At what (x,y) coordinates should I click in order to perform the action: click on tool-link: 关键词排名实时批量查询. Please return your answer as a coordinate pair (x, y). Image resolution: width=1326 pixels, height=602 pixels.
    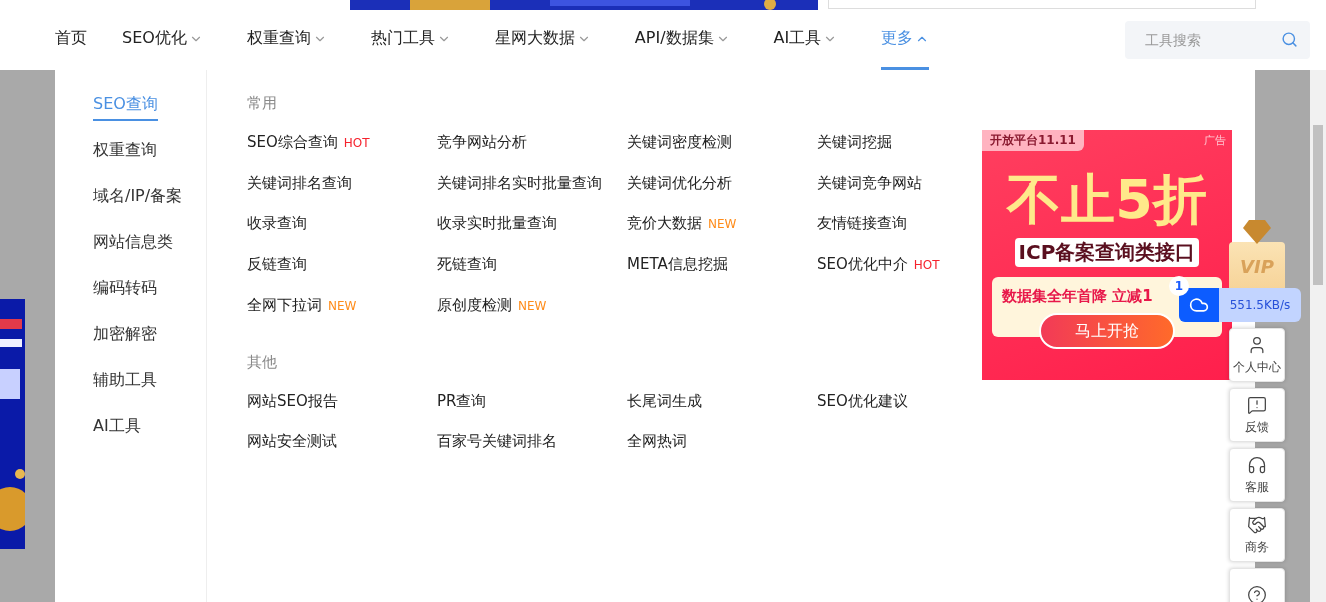
    Looking at the image, I should click on (519, 183).